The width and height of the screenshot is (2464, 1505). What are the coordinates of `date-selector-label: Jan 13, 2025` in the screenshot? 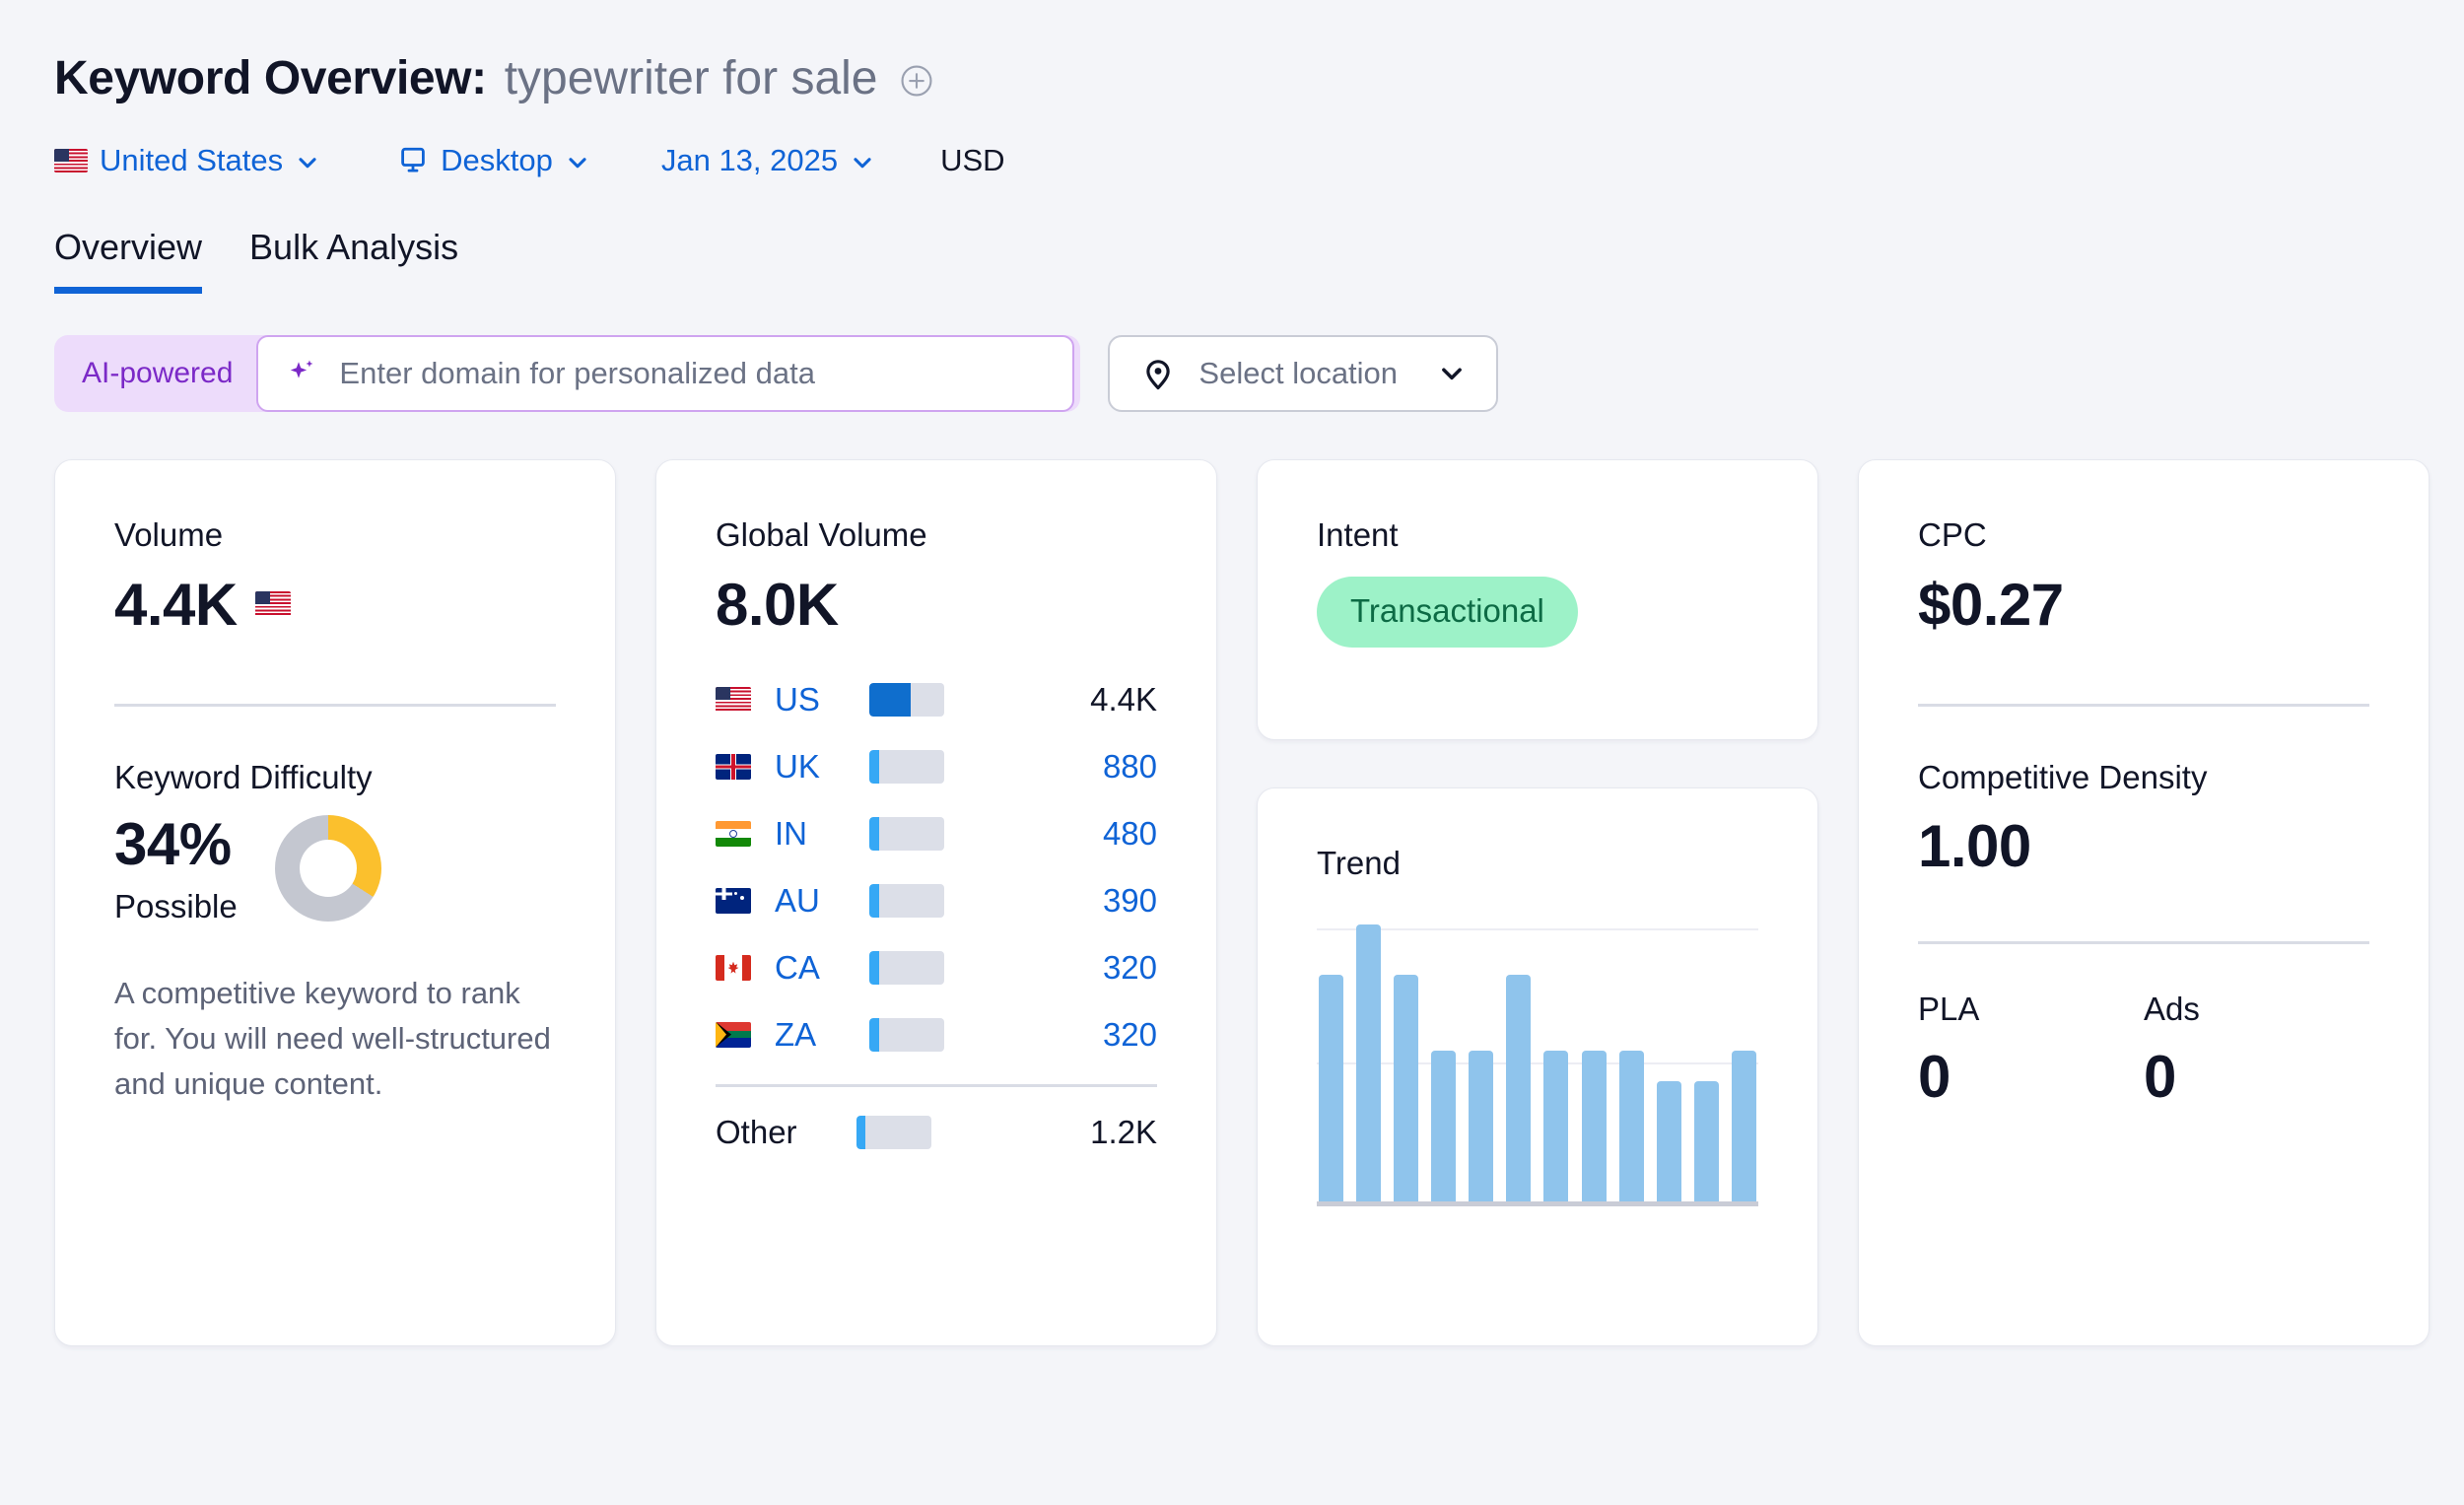 It's located at (749, 160).